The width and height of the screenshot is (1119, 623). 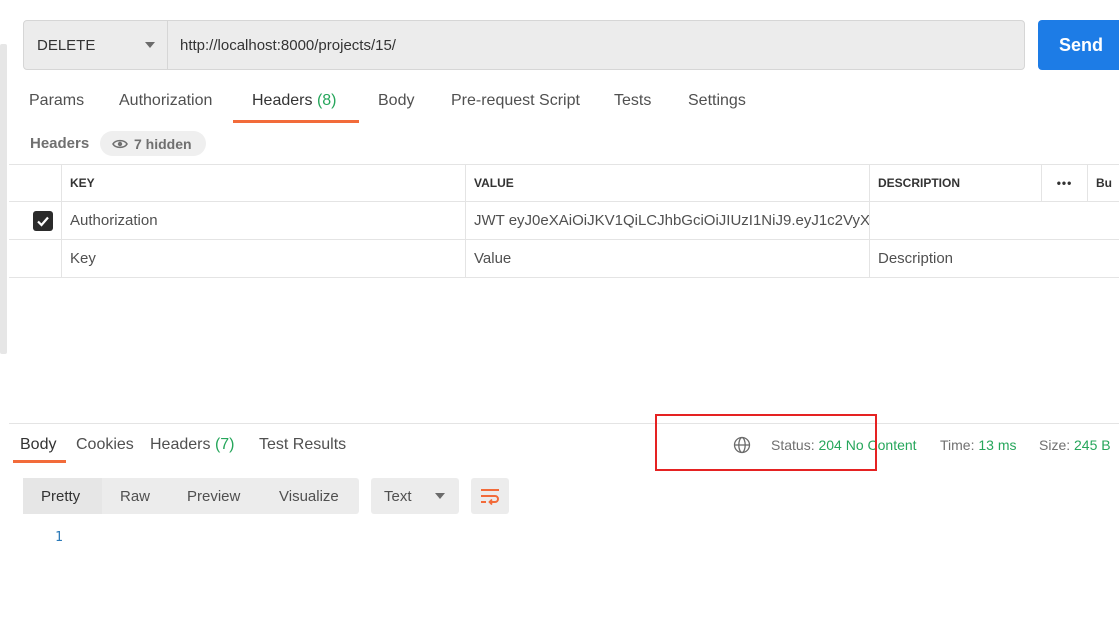 I want to click on tab-label: Tests, so click(x=633, y=100).